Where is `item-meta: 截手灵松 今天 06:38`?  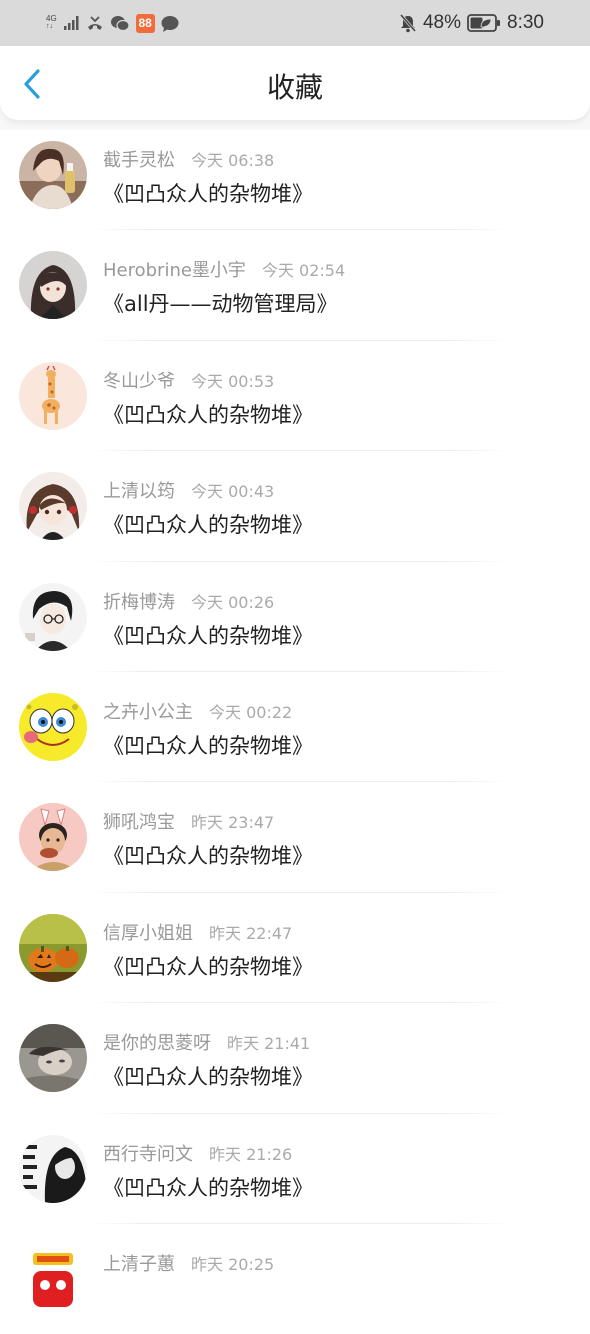
item-meta: 截手灵松 今天 06:38 is located at coordinates (188, 159).